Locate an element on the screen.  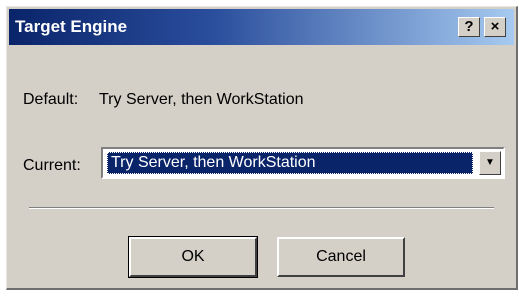
current-engine-selected-value: Try Server, then WorkStation is located at coordinates (290, 163).